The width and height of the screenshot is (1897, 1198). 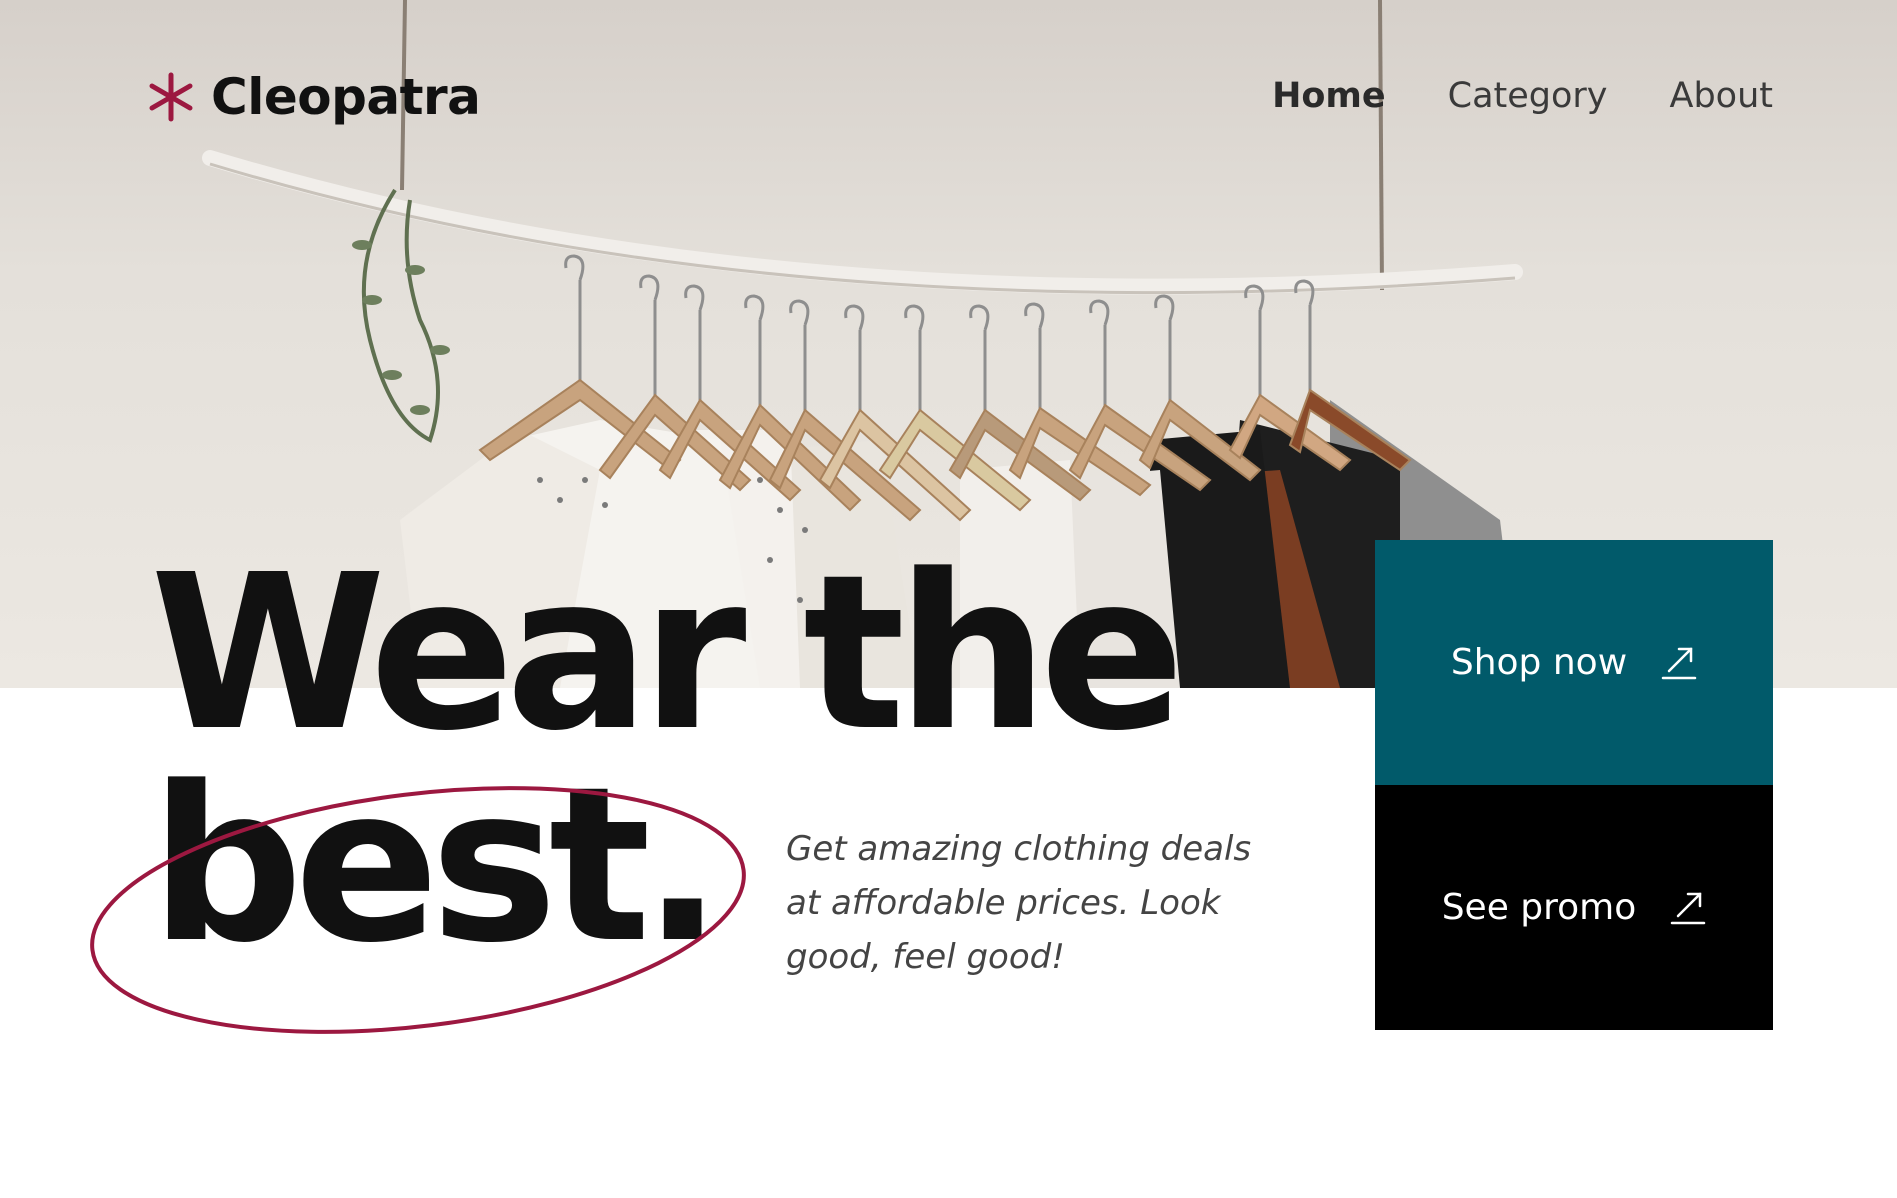 I want to click on nav-category: Category, so click(x=1528, y=96).